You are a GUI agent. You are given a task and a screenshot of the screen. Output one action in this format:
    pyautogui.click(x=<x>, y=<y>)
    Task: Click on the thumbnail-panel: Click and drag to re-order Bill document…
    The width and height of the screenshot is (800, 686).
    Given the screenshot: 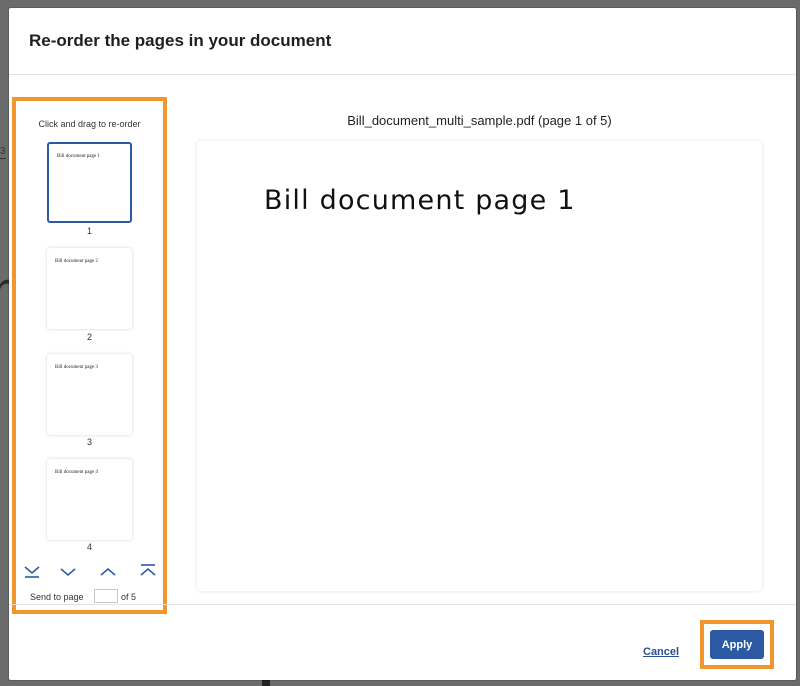 What is the action you would take?
    pyautogui.click(x=89, y=355)
    